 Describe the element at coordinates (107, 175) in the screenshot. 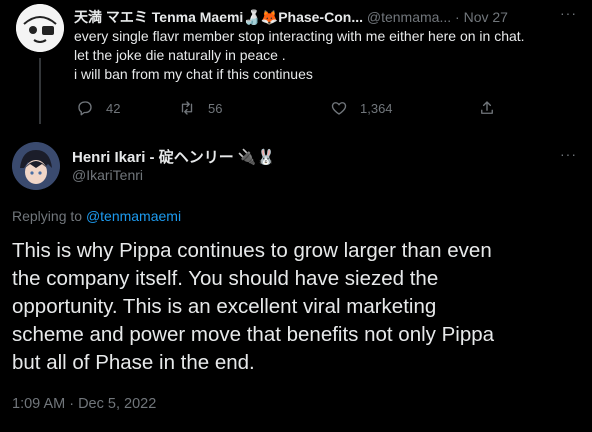

I see `reply-handle: @IkariTenri` at that location.